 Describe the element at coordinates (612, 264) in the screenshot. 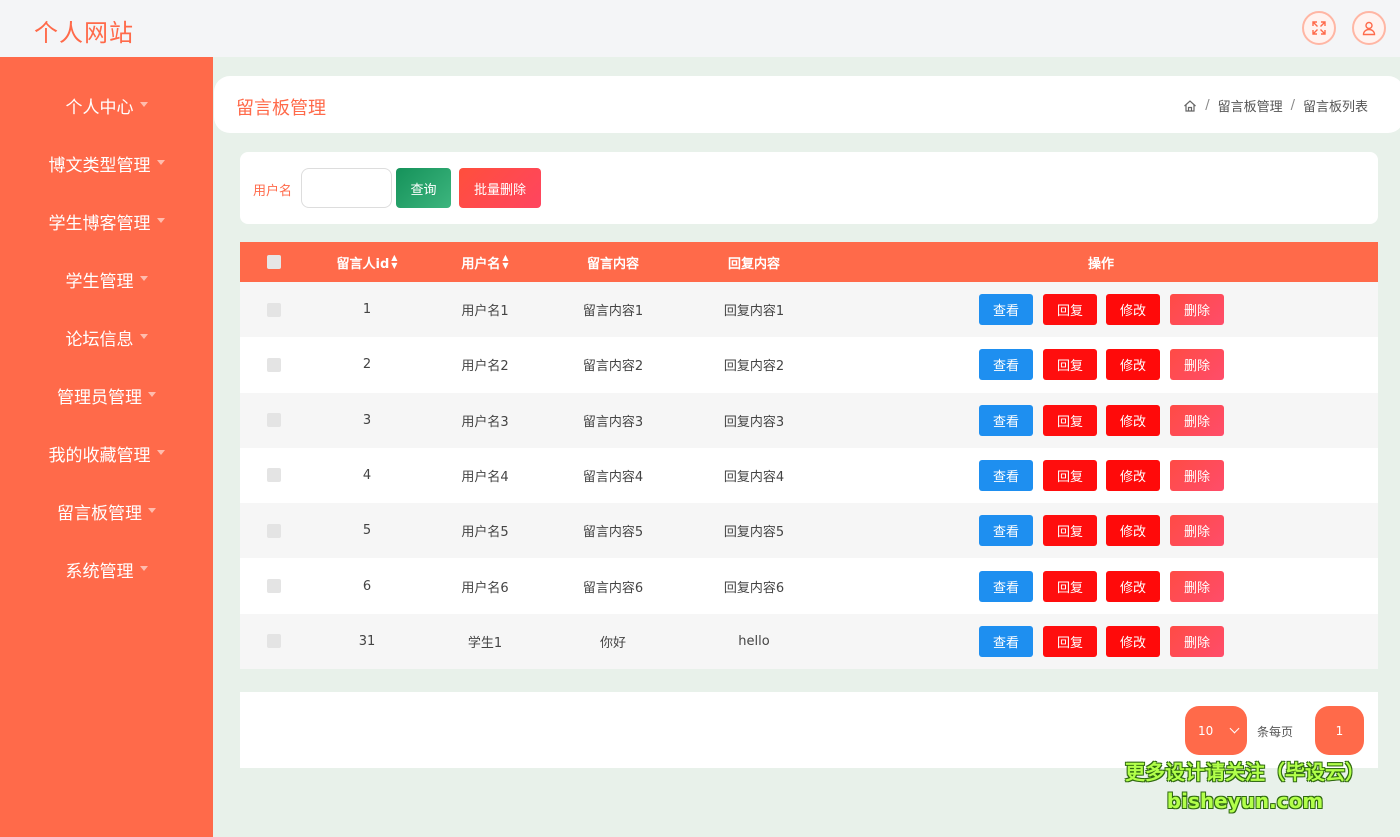

I see `column-header-content: 留言内容` at that location.